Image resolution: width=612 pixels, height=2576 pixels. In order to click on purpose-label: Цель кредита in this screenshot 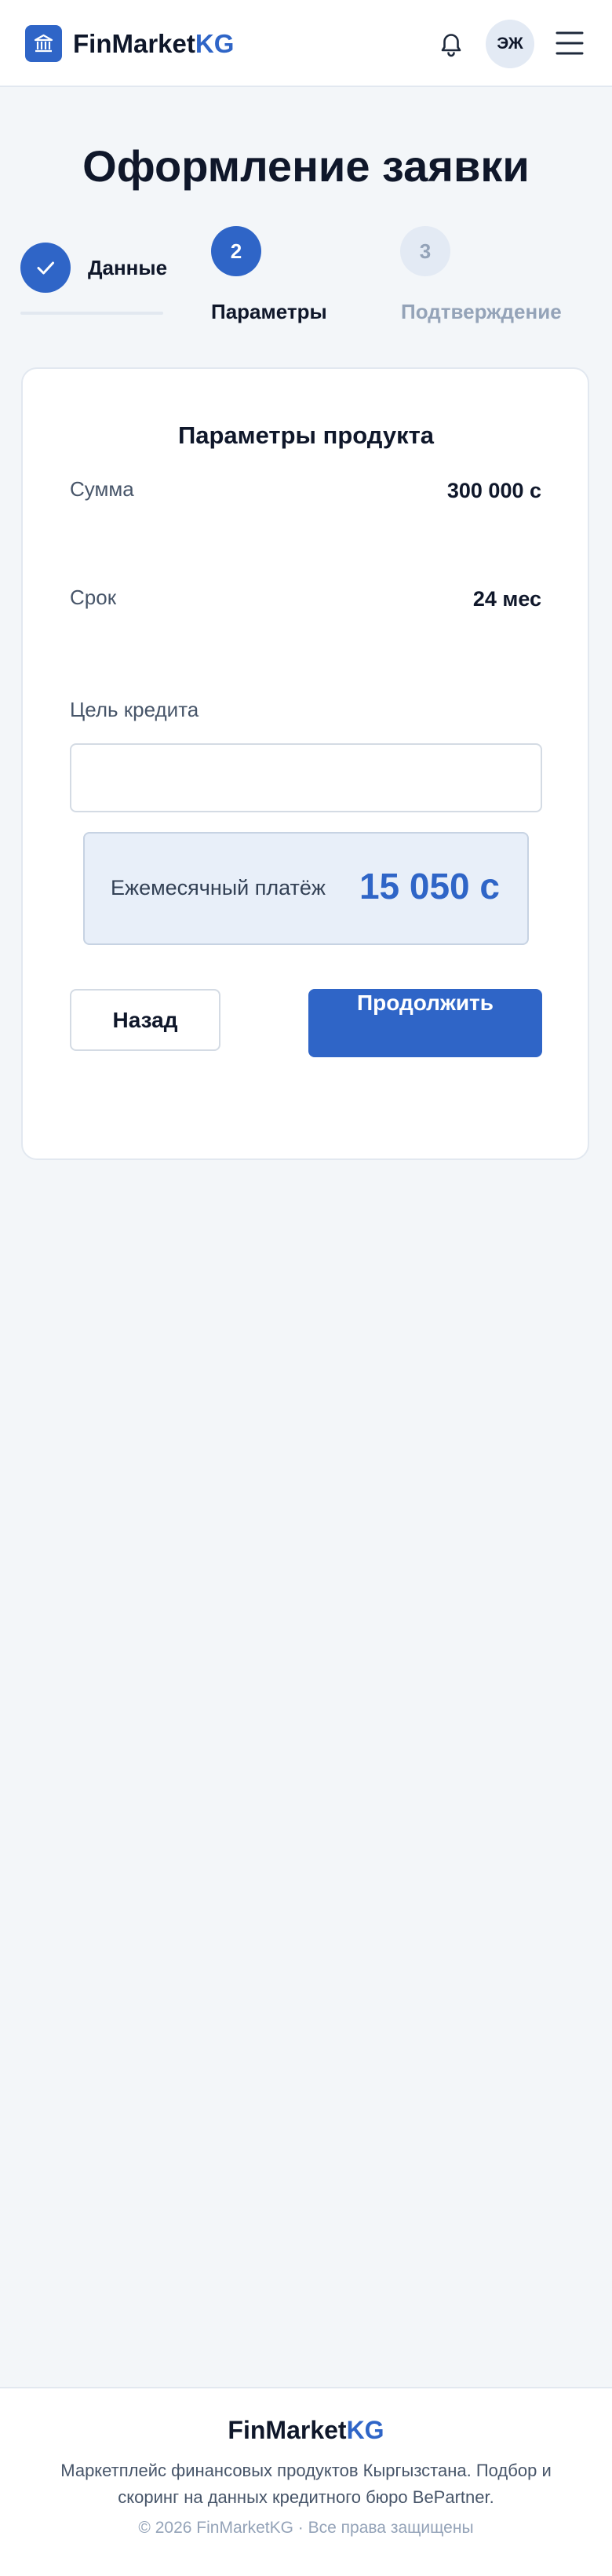, I will do `click(134, 709)`.